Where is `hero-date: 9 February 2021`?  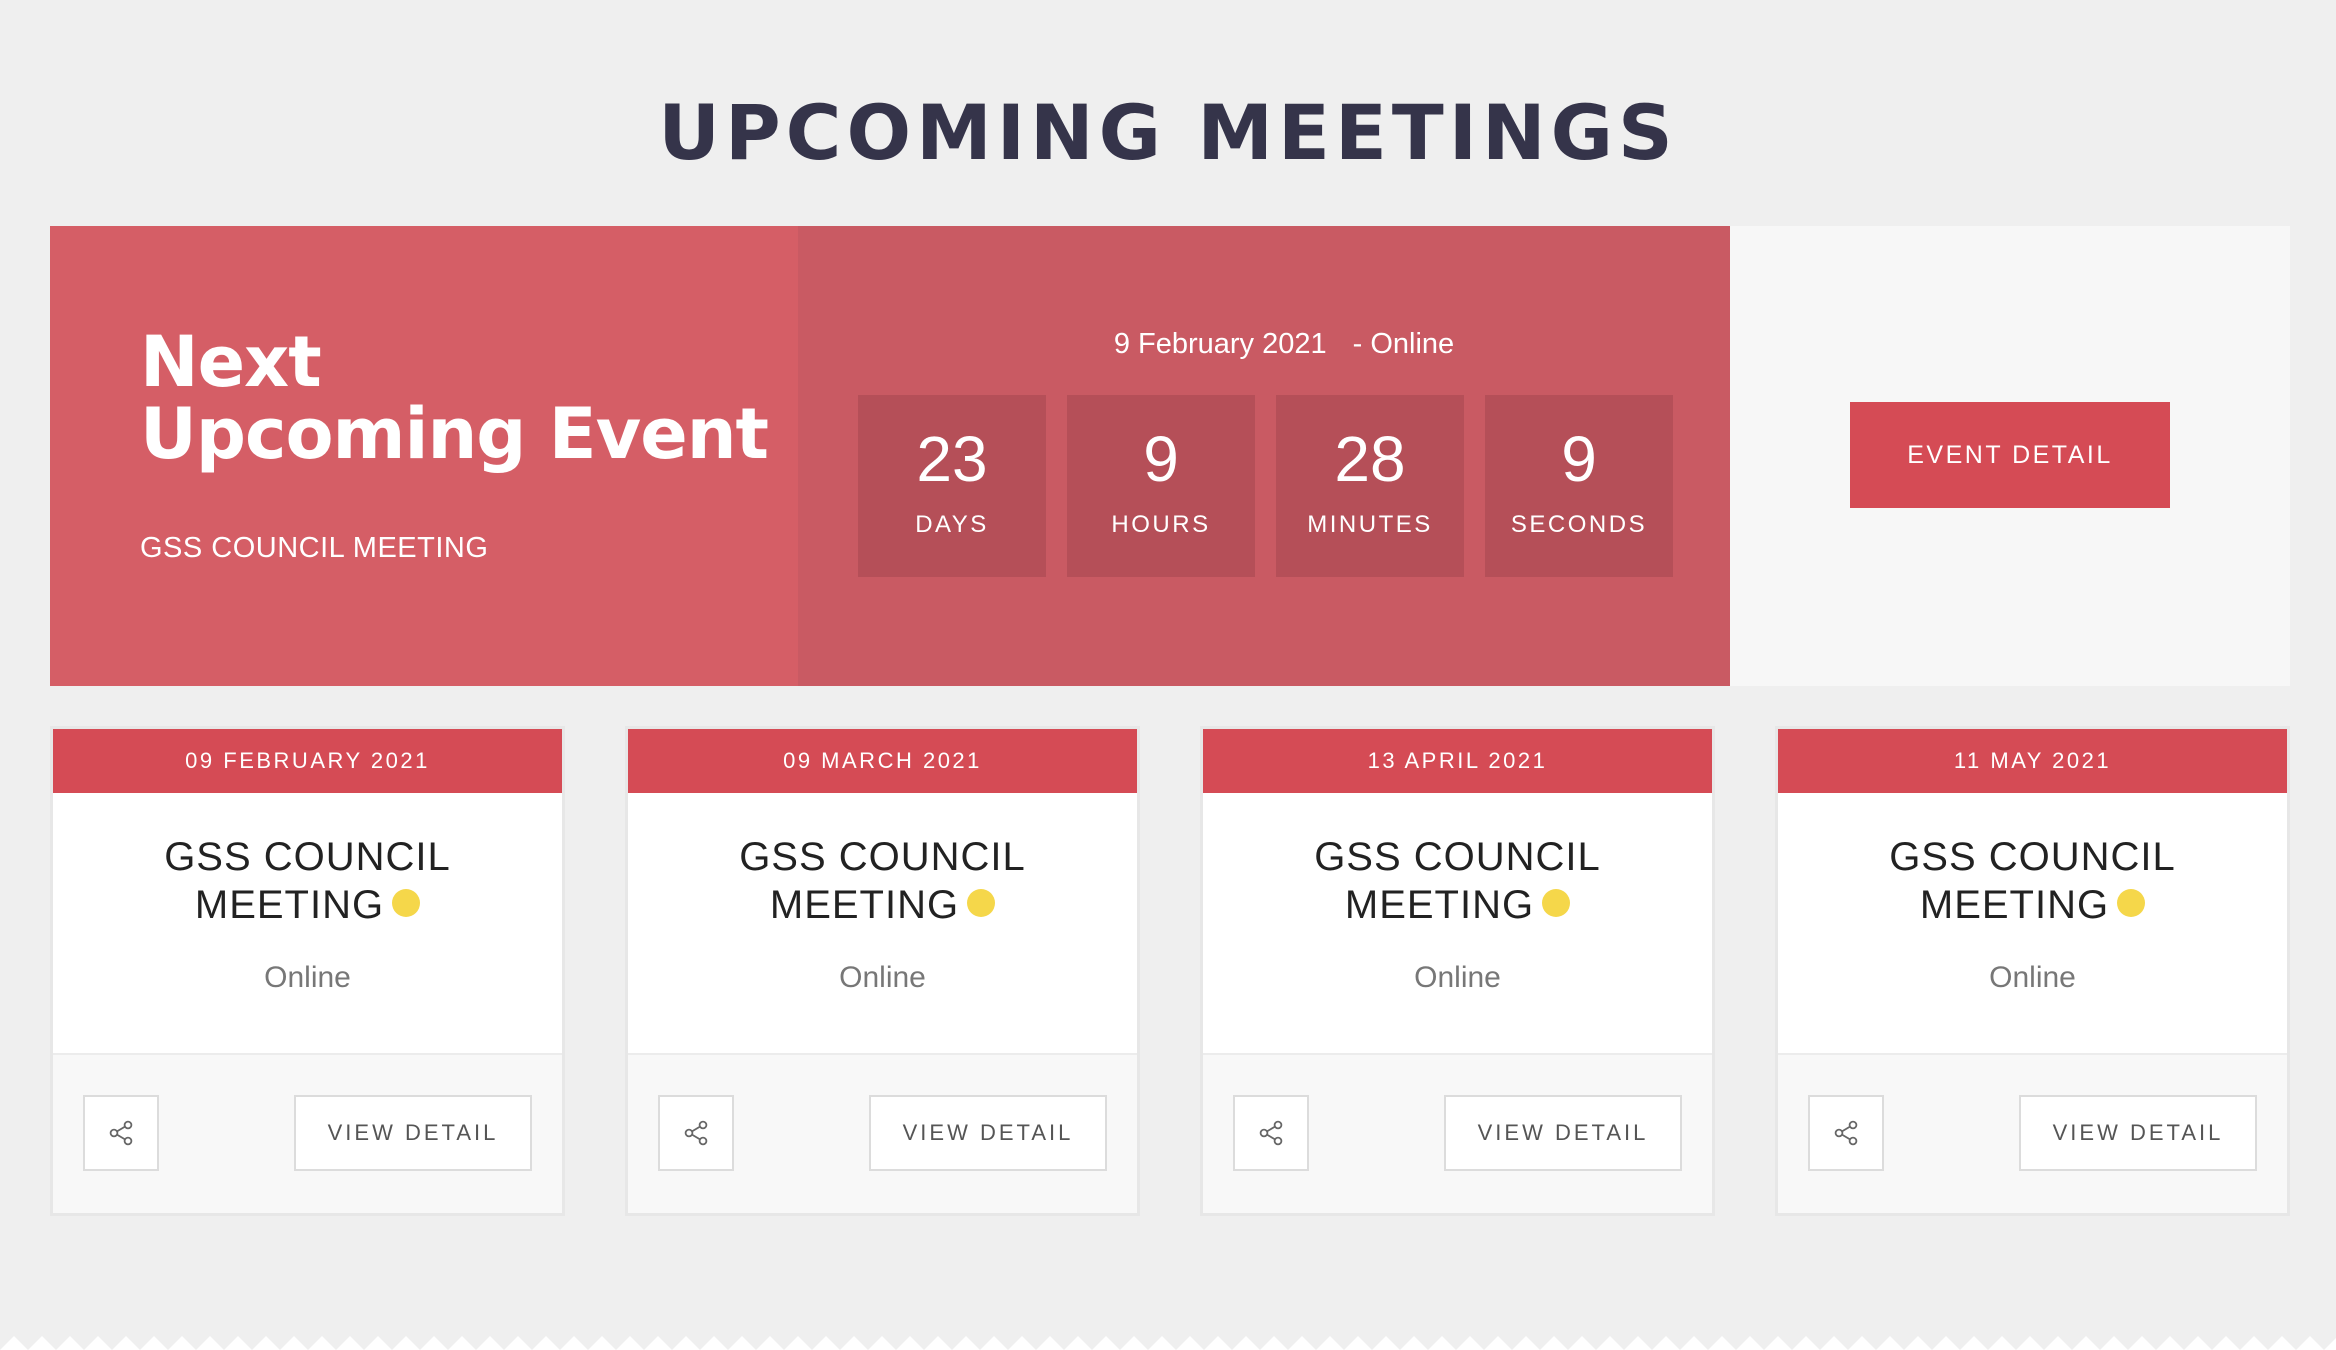 hero-date: 9 February 2021 is located at coordinates (1220, 344).